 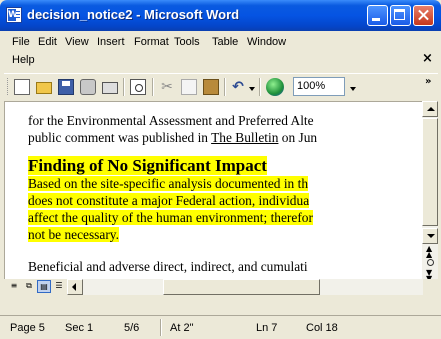 What do you see at coordinates (77, 42) in the screenshot?
I see `menu-view: View` at bounding box center [77, 42].